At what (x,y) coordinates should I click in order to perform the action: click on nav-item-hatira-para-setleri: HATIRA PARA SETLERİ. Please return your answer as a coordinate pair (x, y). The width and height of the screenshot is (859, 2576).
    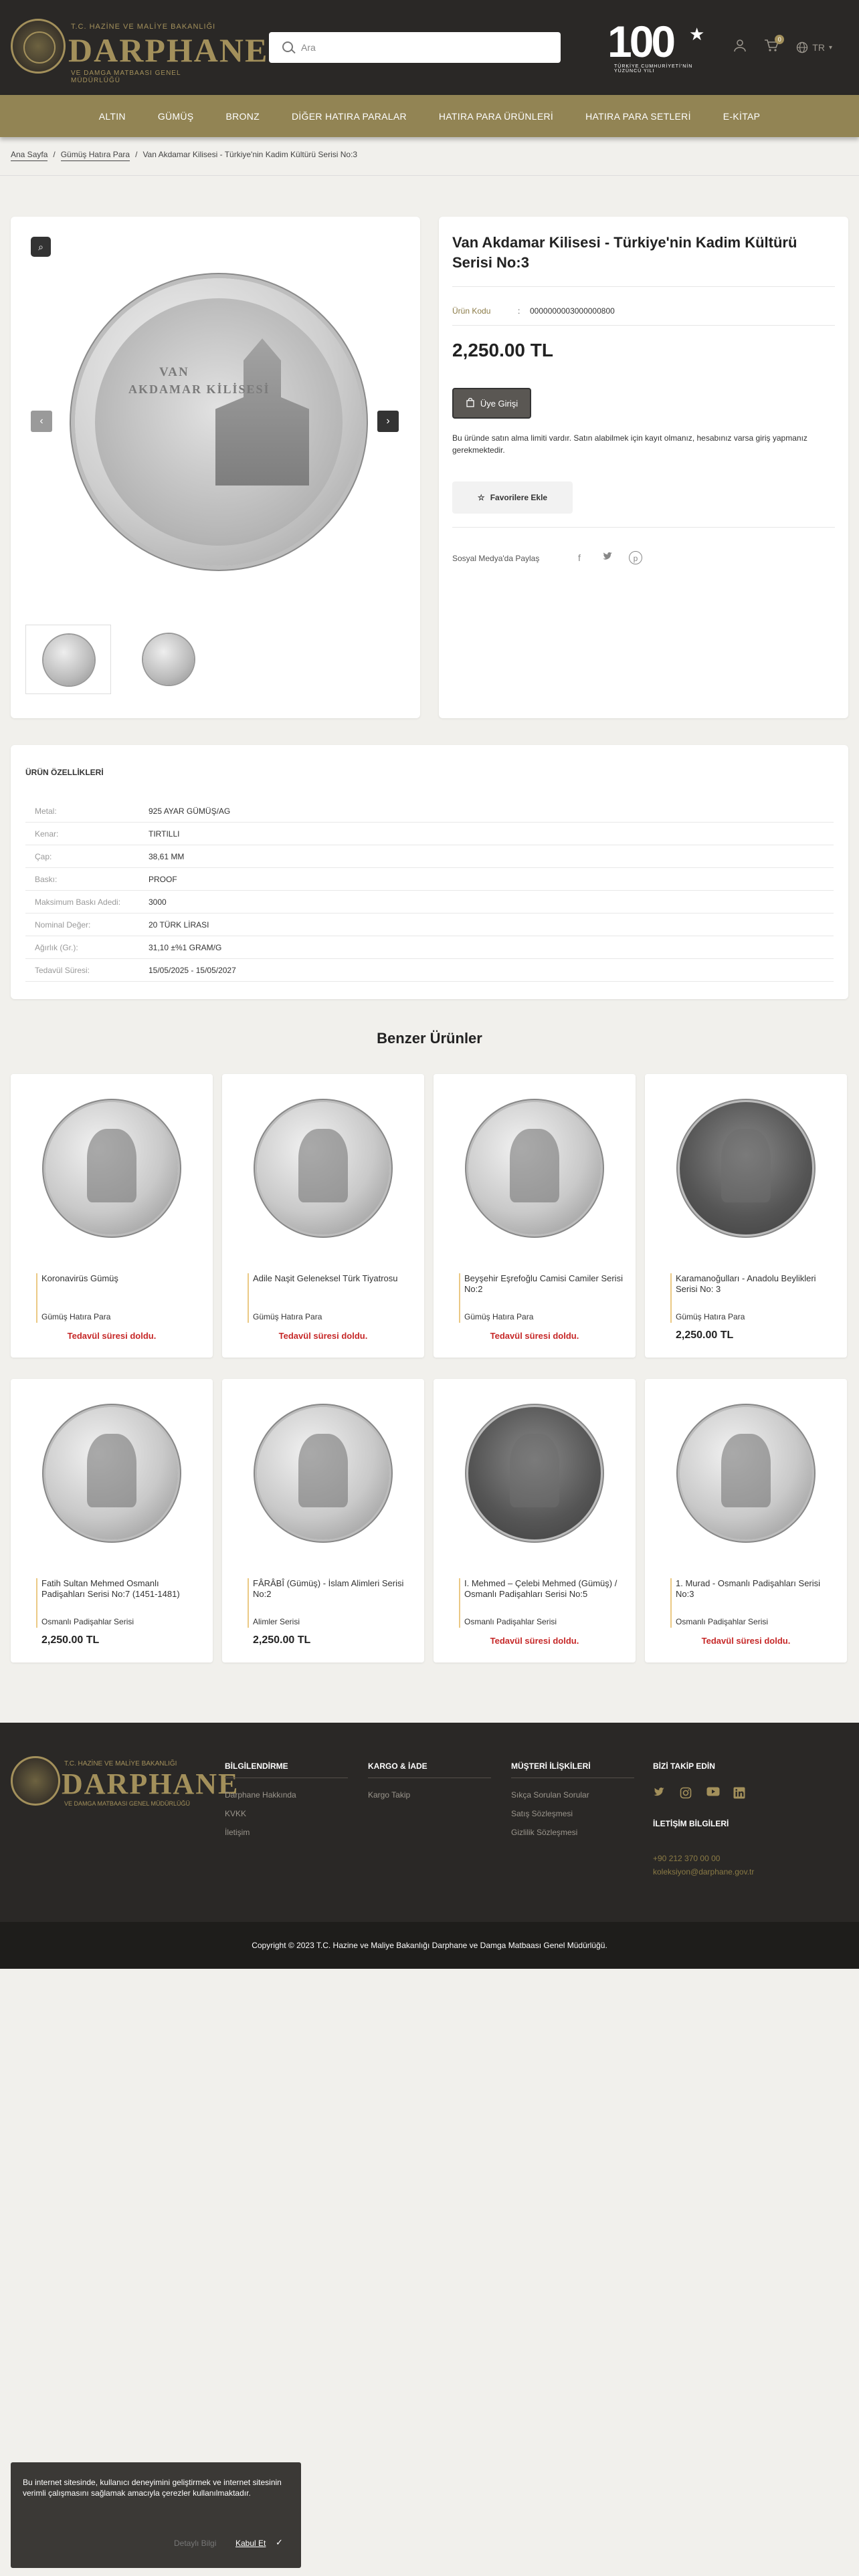
    Looking at the image, I should click on (638, 116).